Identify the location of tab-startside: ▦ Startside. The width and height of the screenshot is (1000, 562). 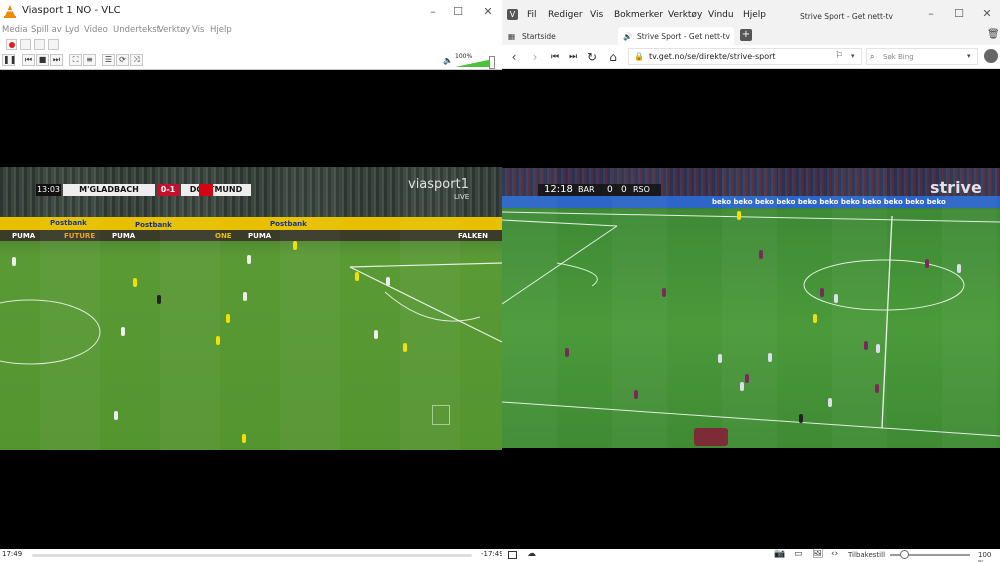
(560, 36).